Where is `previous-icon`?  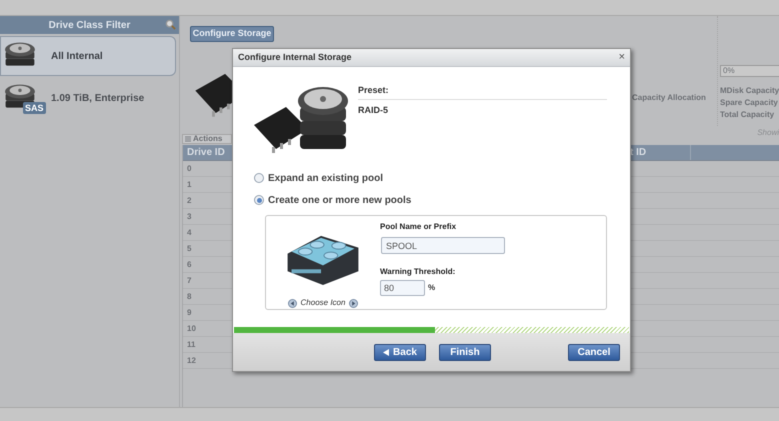
previous-icon is located at coordinates (292, 303).